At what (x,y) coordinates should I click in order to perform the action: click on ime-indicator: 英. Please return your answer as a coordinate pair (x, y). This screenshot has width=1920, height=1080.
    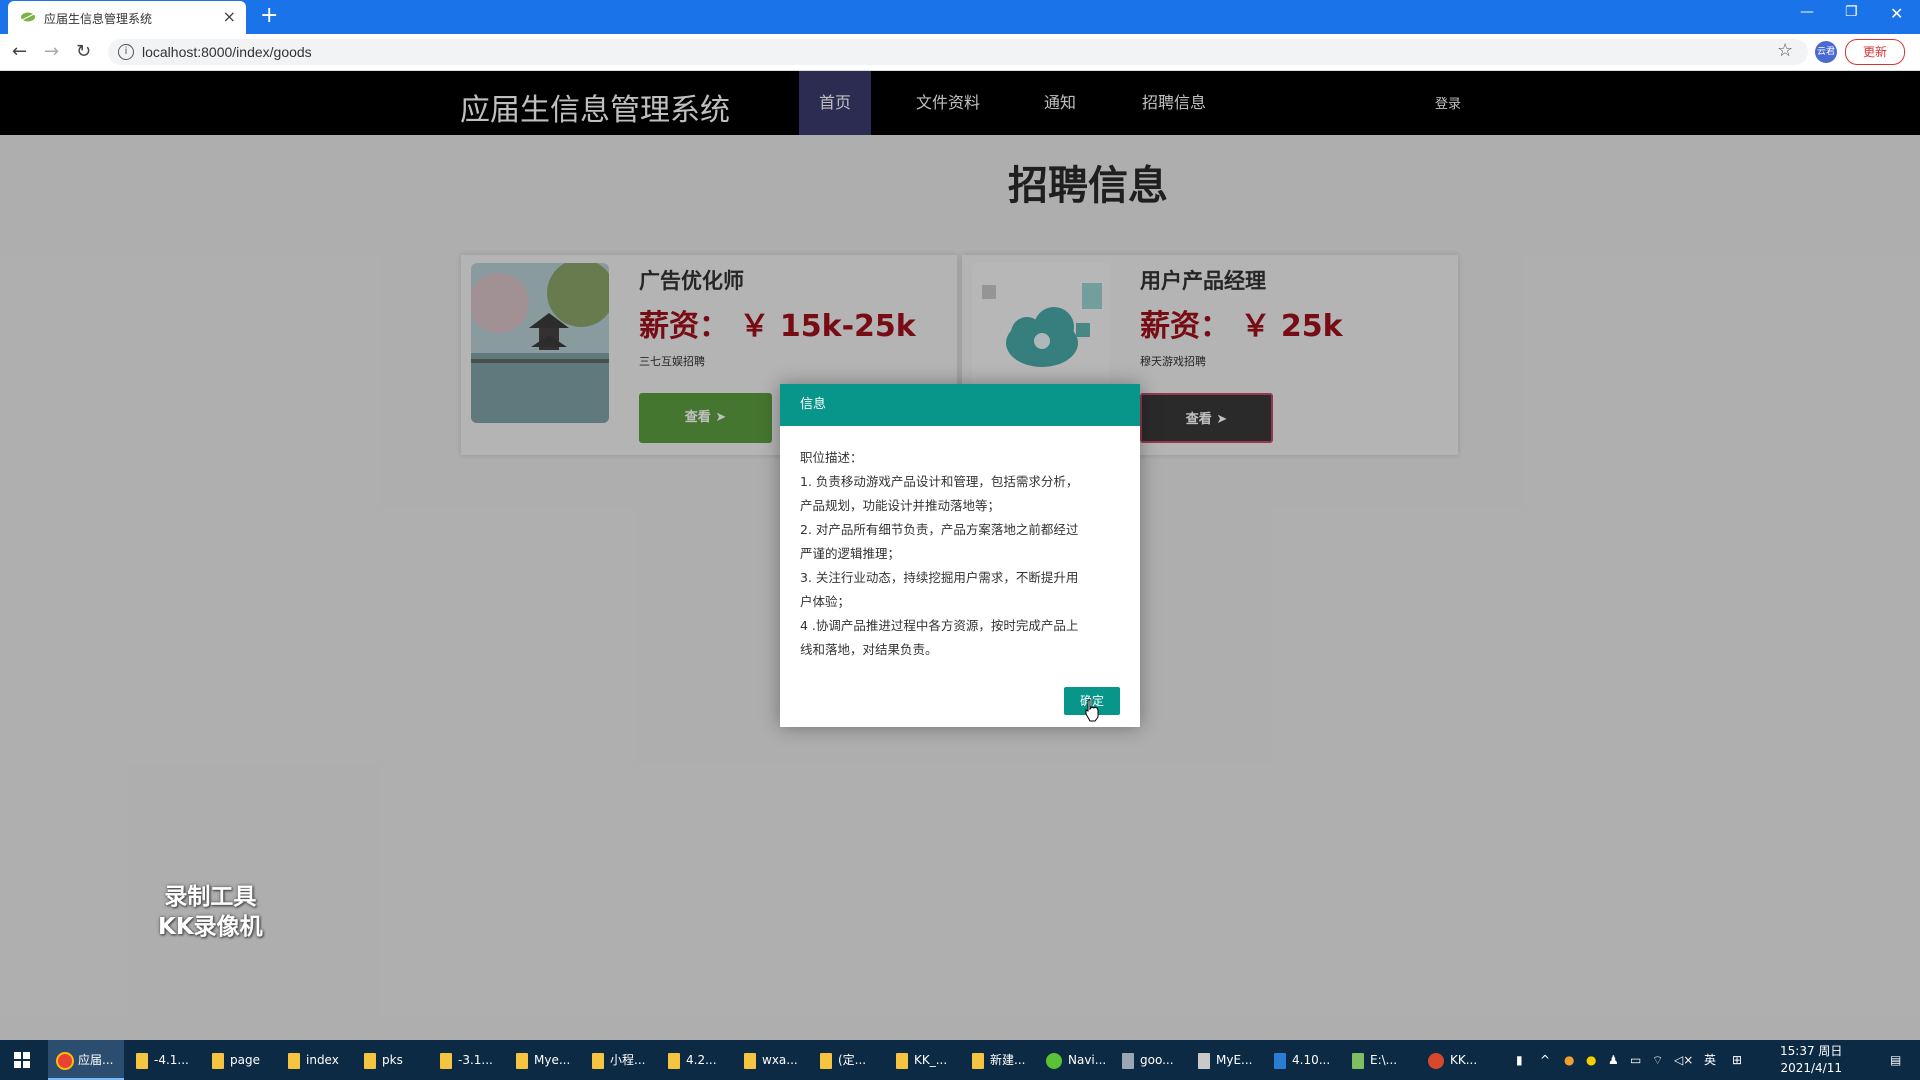
    Looking at the image, I should click on (1710, 1060).